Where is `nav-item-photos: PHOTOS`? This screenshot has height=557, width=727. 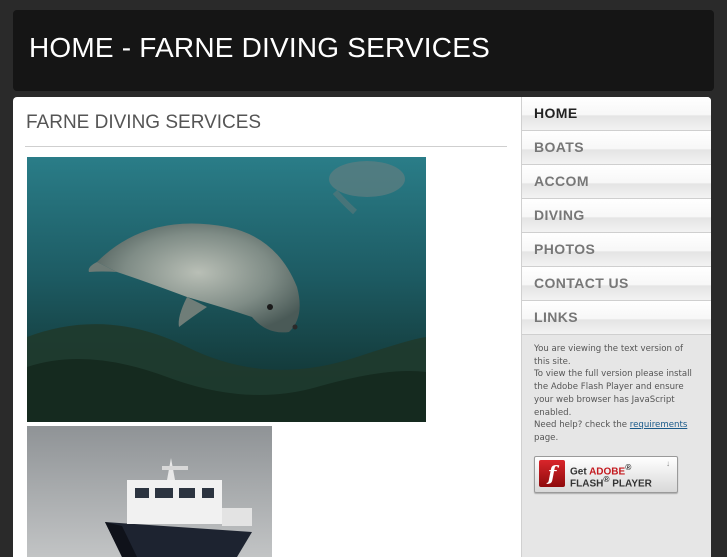
nav-item-photos: PHOTOS is located at coordinates (616, 250).